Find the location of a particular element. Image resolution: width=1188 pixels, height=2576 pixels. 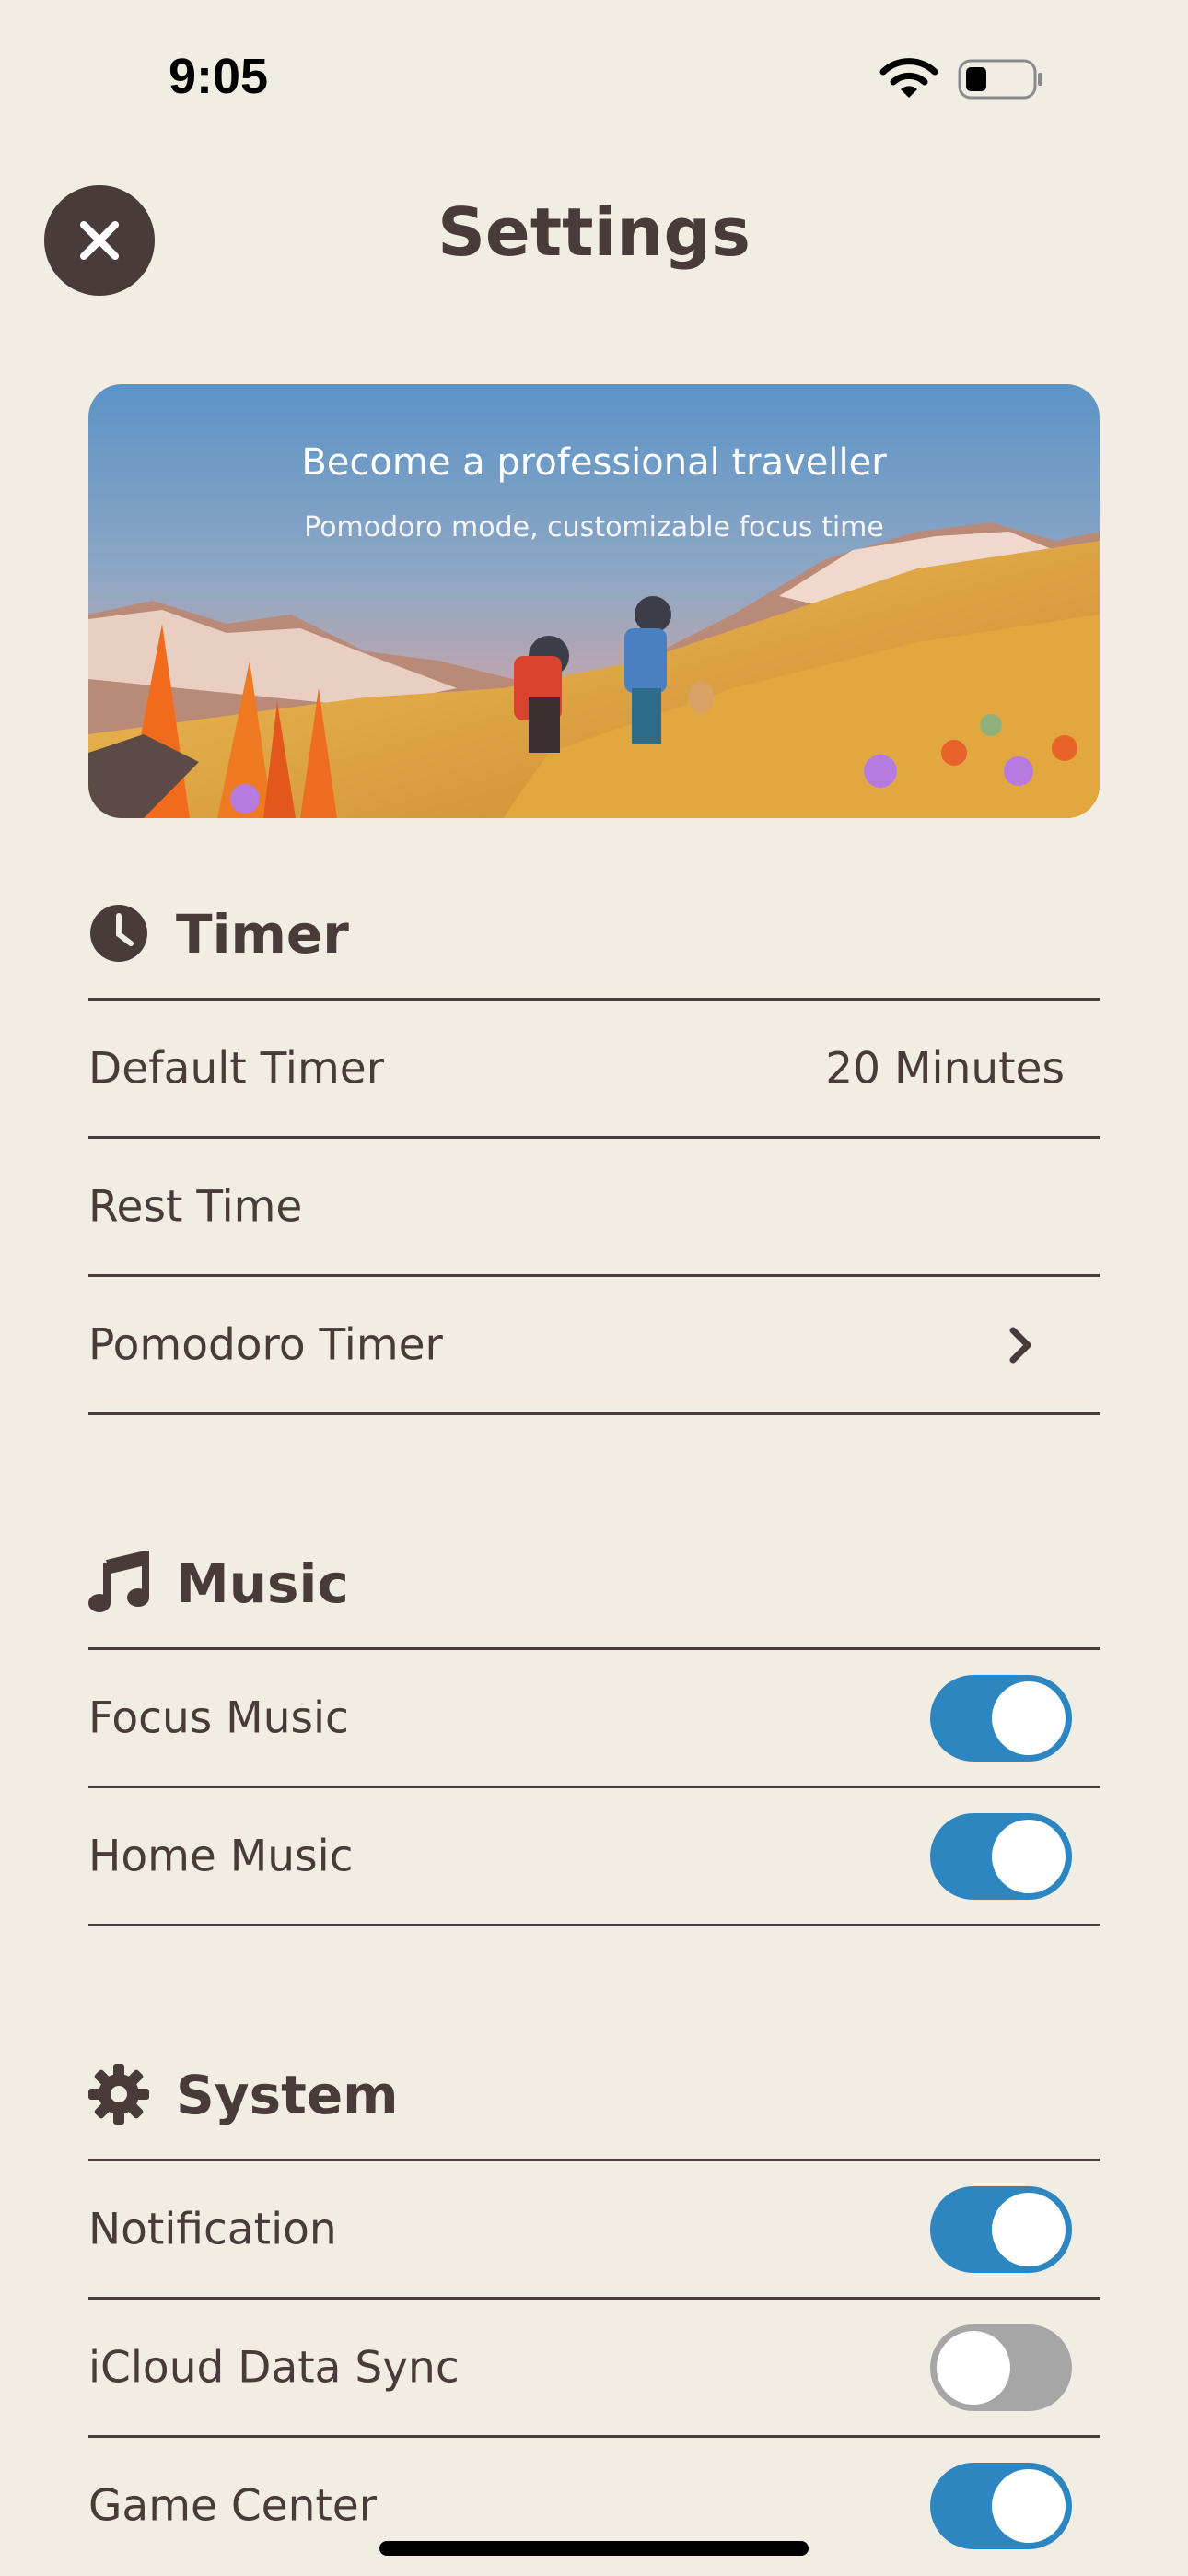

home-music-toggle is located at coordinates (1001, 1856).